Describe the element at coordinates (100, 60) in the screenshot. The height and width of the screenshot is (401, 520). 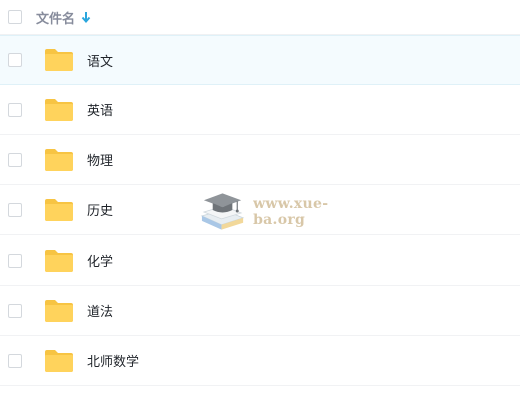
I see `folder-name: 语文` at that location.